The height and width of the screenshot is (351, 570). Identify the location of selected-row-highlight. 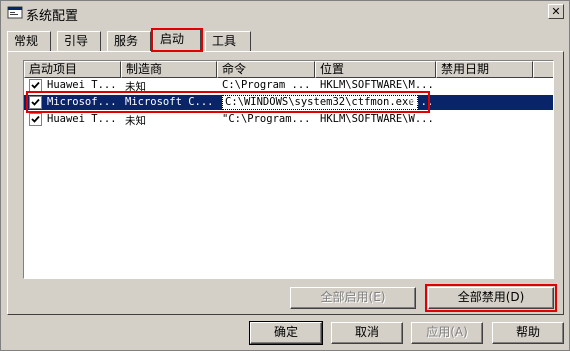
(228, 102).